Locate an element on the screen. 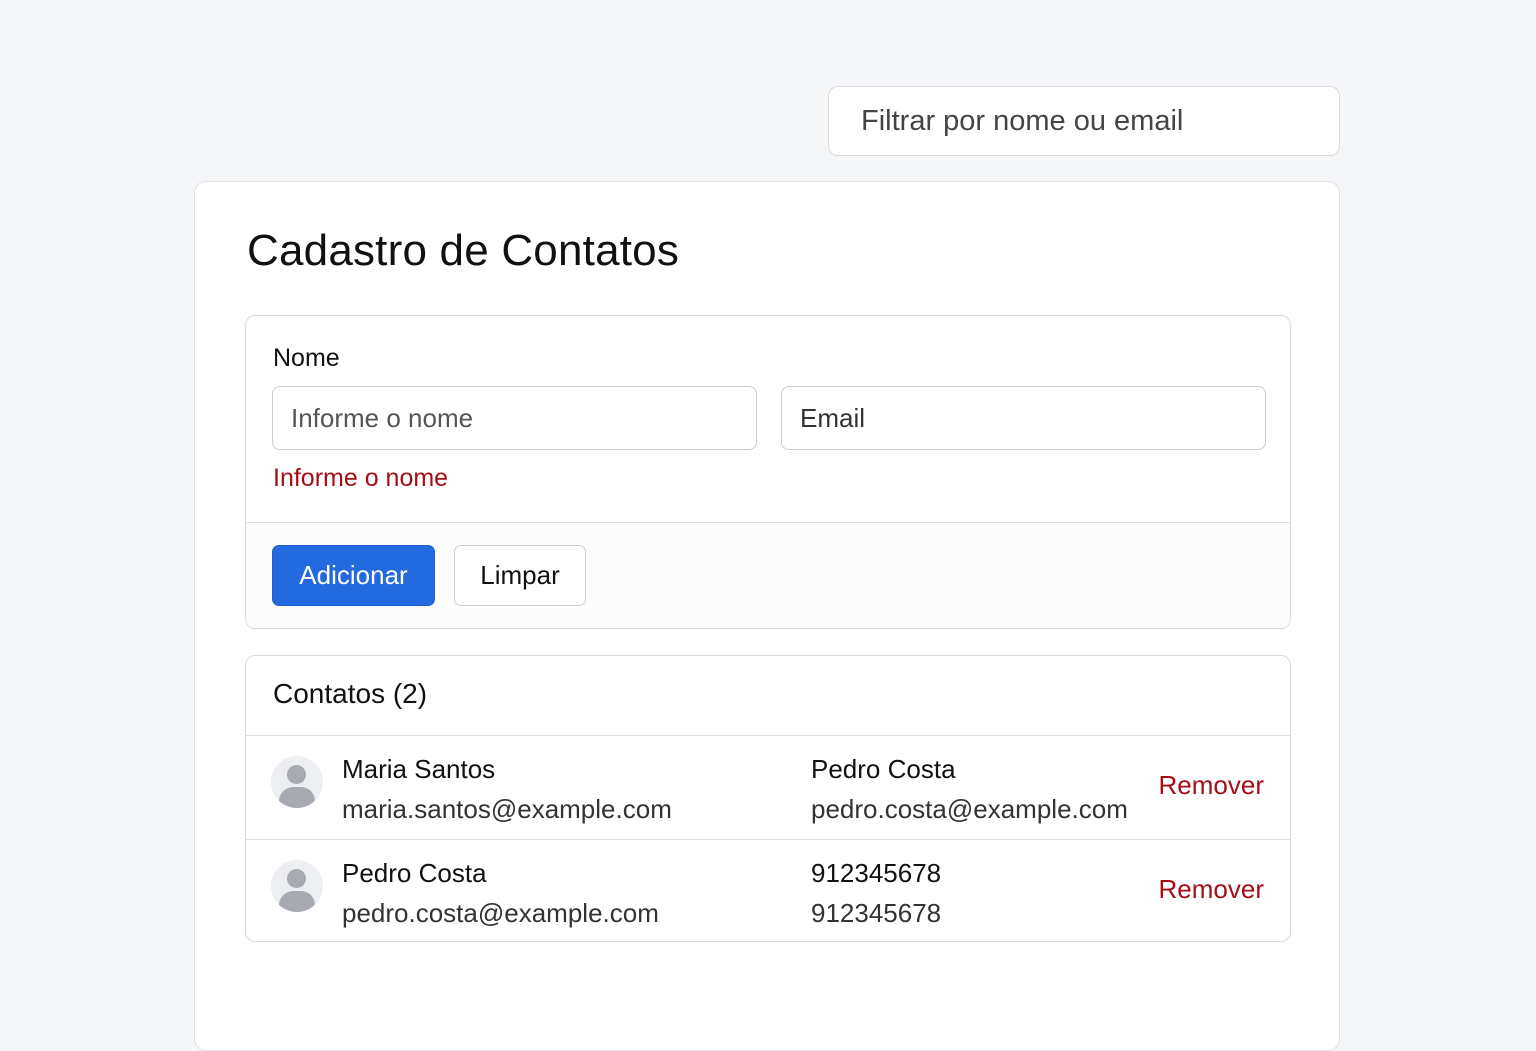 Image resolution: width=1536 pixels, height=1051 pixels. contact-email: maria.santos@example.com is located at coordinates (507, 809).